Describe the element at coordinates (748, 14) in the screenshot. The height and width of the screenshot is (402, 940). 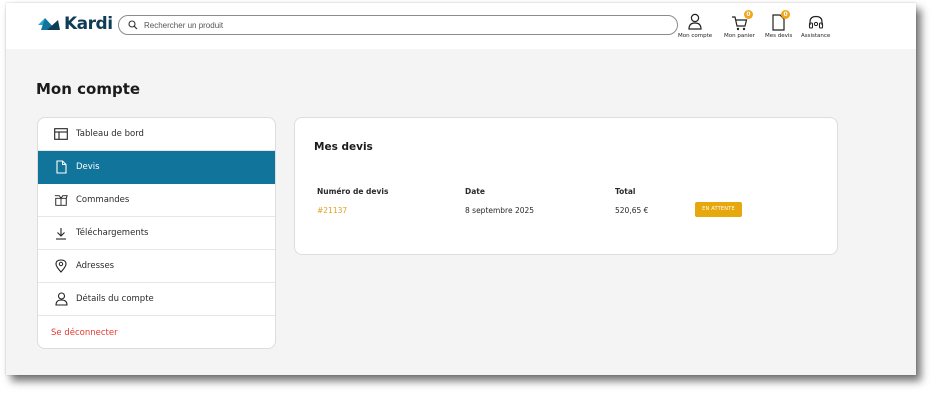
I see `cart-badge: 0` at that location.